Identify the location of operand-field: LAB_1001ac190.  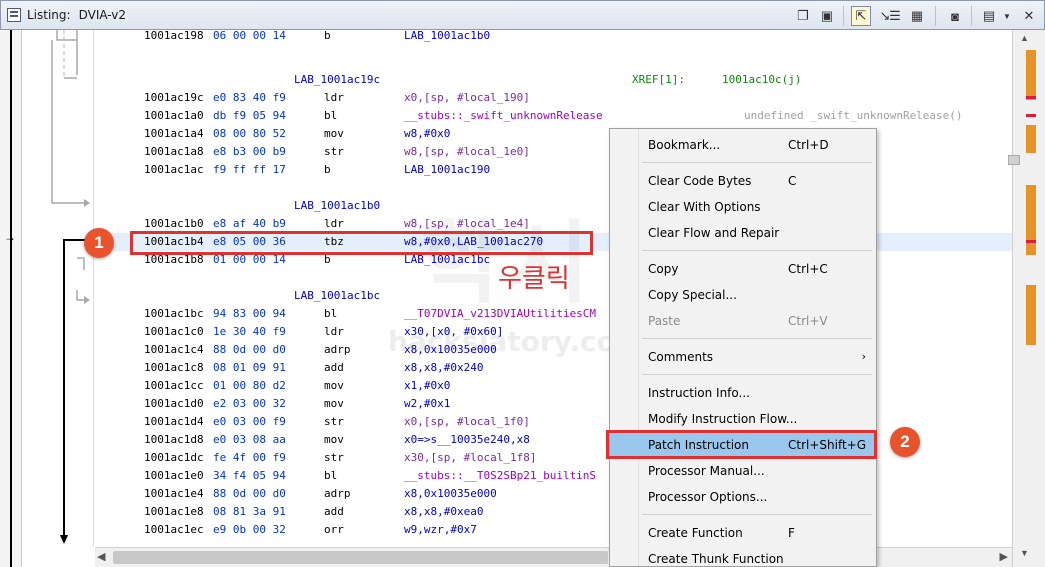
(447, 170).